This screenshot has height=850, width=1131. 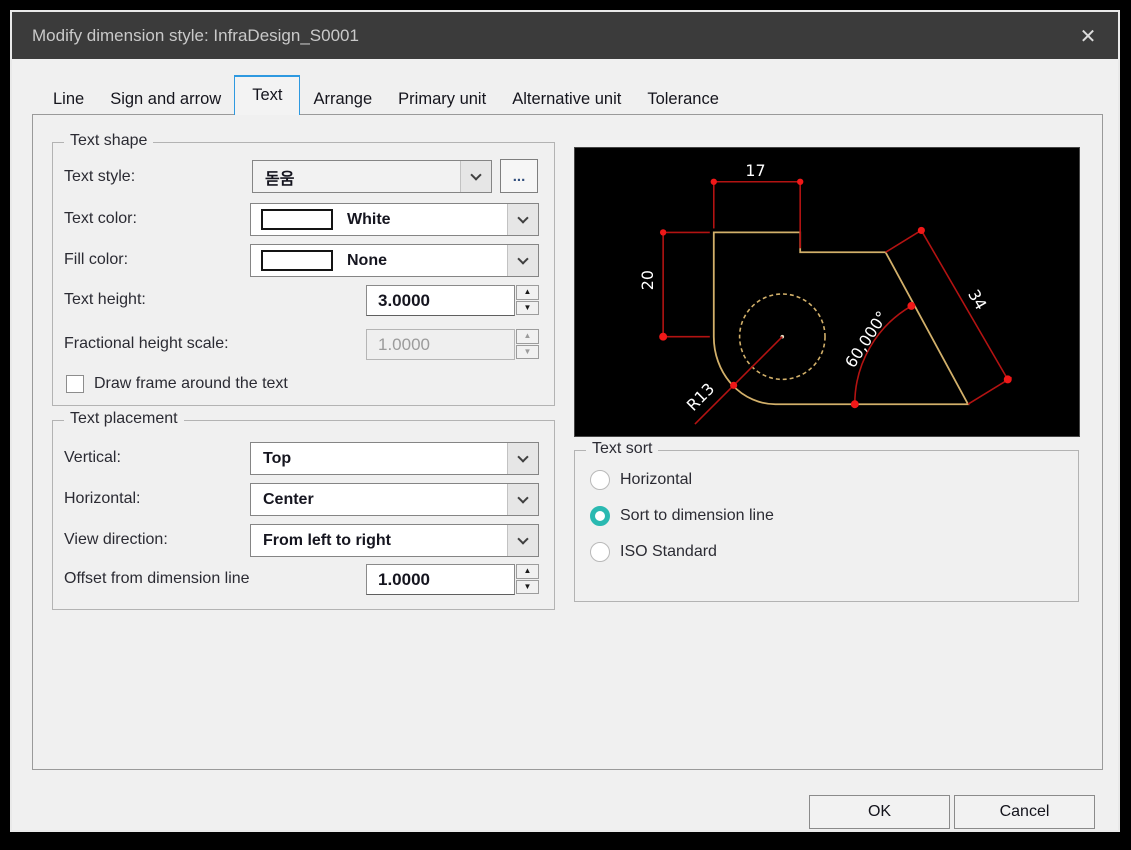 What do you see at coordinates (756, 214) in the screenshot?
I see `dimension-17-lines` at bounding box center [756, 214].